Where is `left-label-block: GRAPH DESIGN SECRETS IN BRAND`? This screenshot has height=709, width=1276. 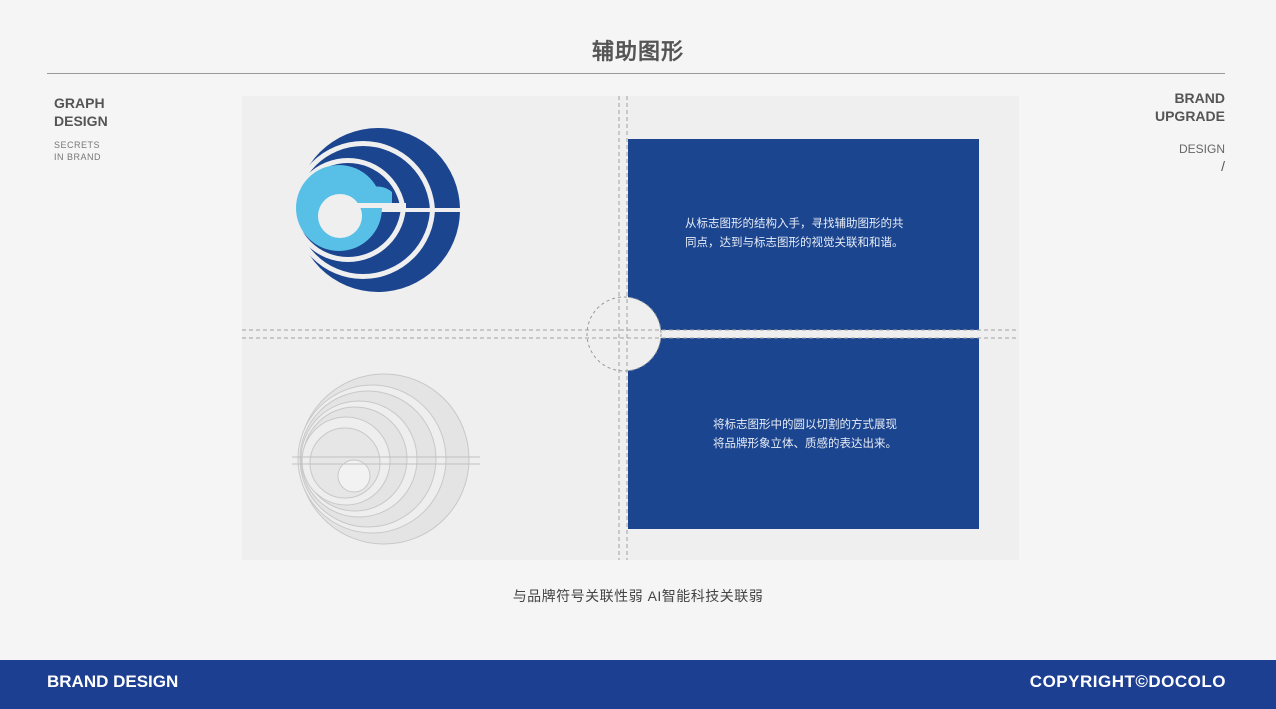 left-label-block: GRAPH DESIGN SECRETS IN BRAND is located at coordinates (81, 128).